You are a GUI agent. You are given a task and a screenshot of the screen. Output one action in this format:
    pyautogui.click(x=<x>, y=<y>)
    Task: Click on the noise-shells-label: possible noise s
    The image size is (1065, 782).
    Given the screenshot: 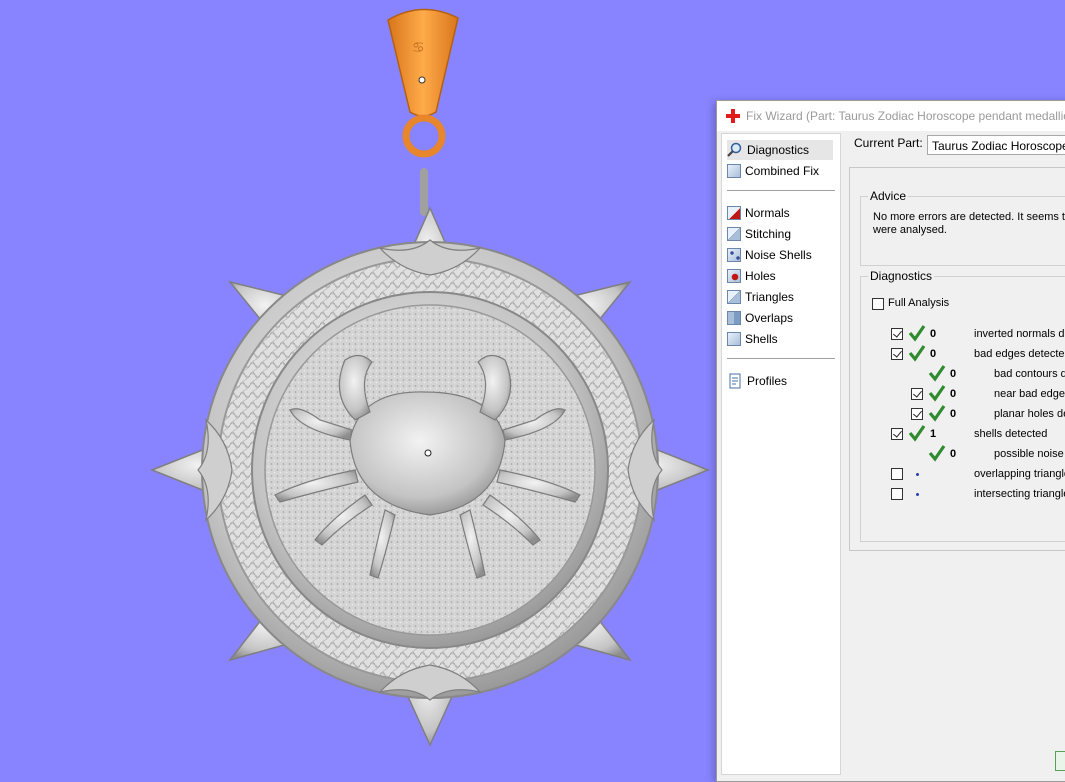 What is the action you would take?
    pyautogui.click(x=1029, y=454)
    